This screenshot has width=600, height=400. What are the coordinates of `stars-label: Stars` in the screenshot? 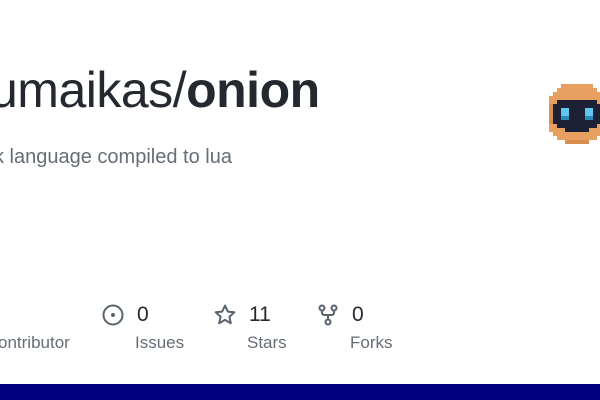 It's located at (267, 342).